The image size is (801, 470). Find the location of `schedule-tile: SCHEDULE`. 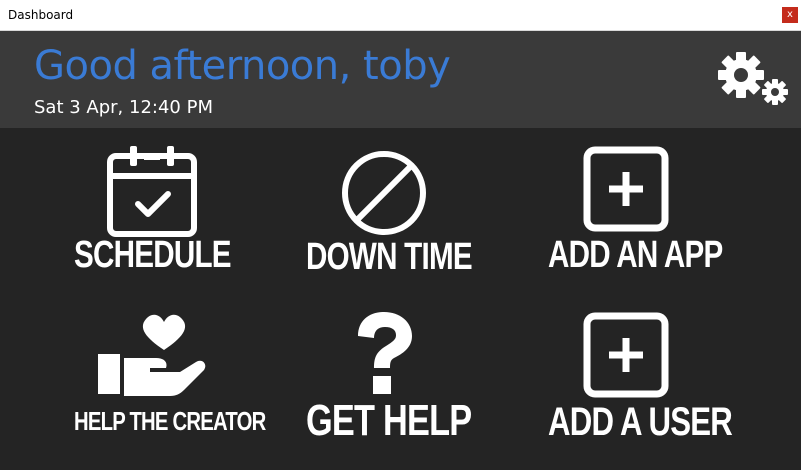

schedule-tile: SCHEDULE is located at coordinates (152, 217).